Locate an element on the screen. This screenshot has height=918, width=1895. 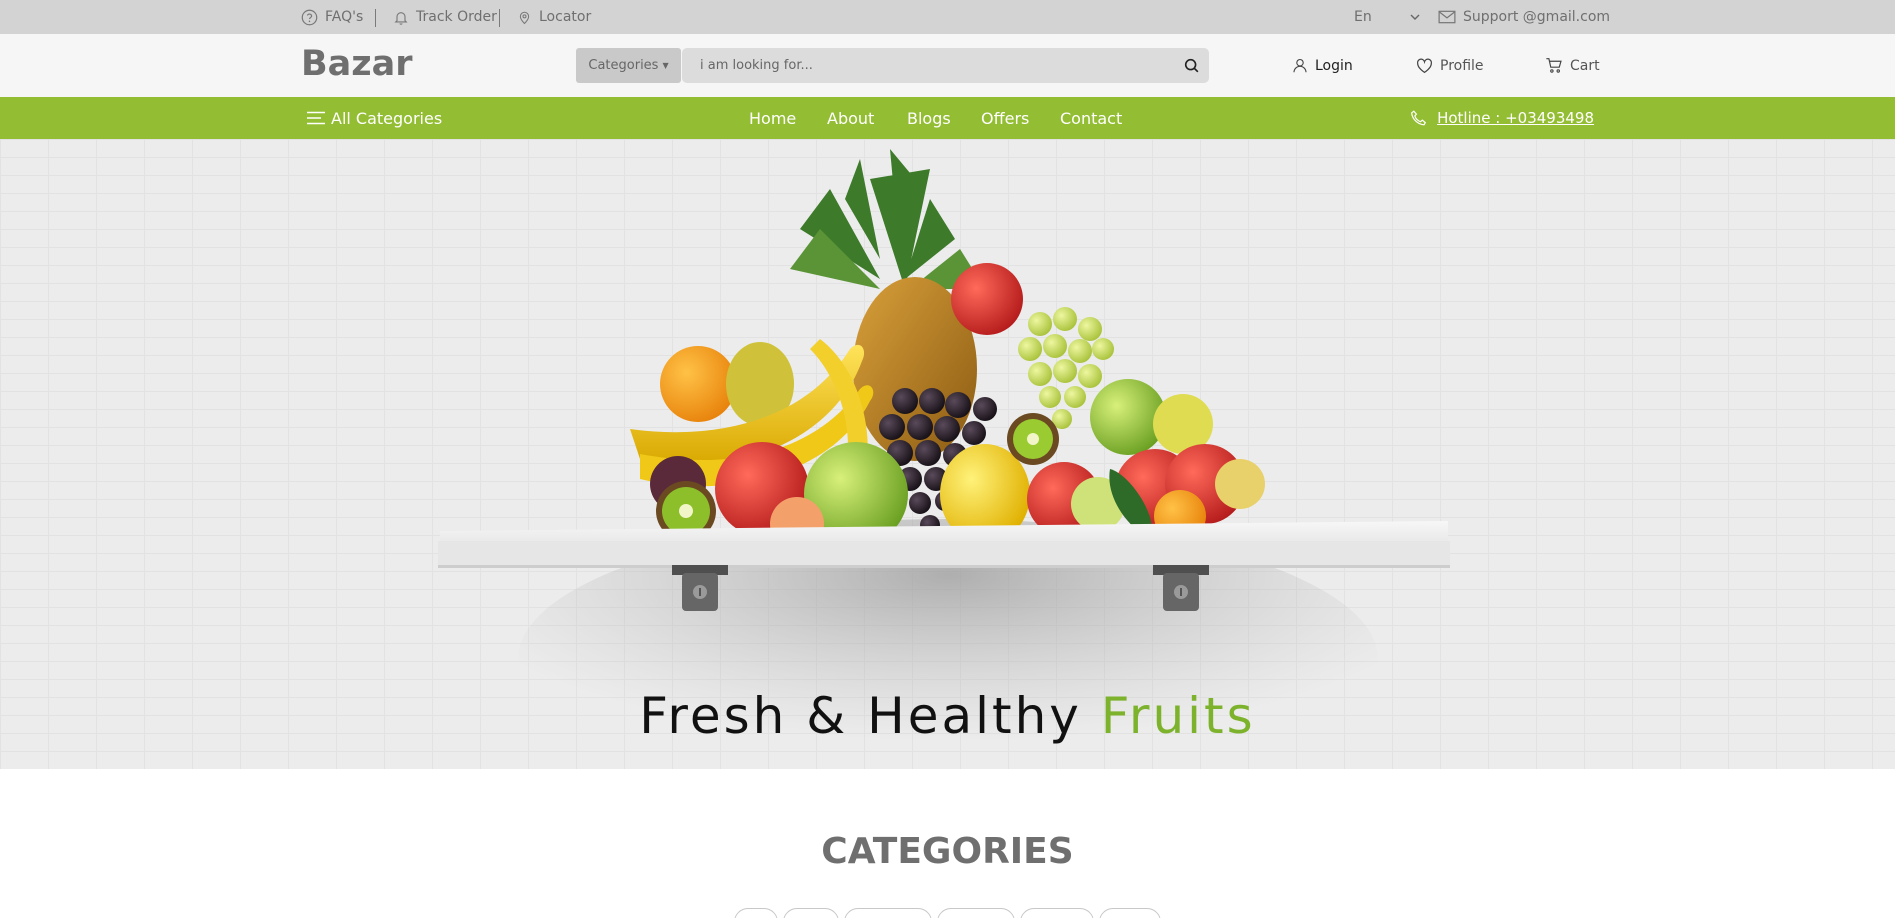
search-icon is located at coordinates (1192, 66).